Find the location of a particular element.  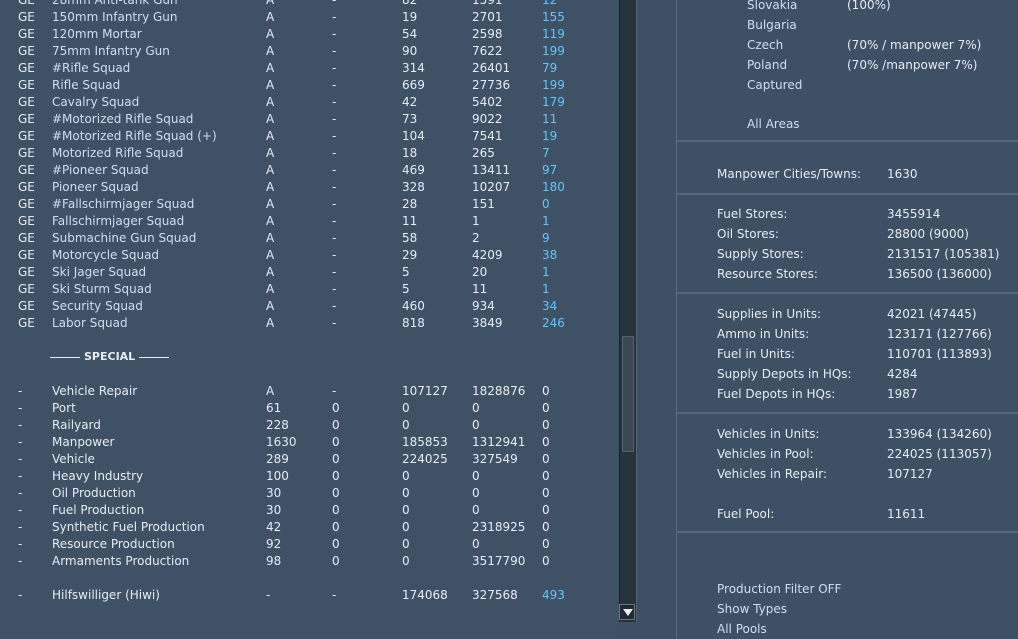

row-name: Railyard is located at coordinates (76, 425).